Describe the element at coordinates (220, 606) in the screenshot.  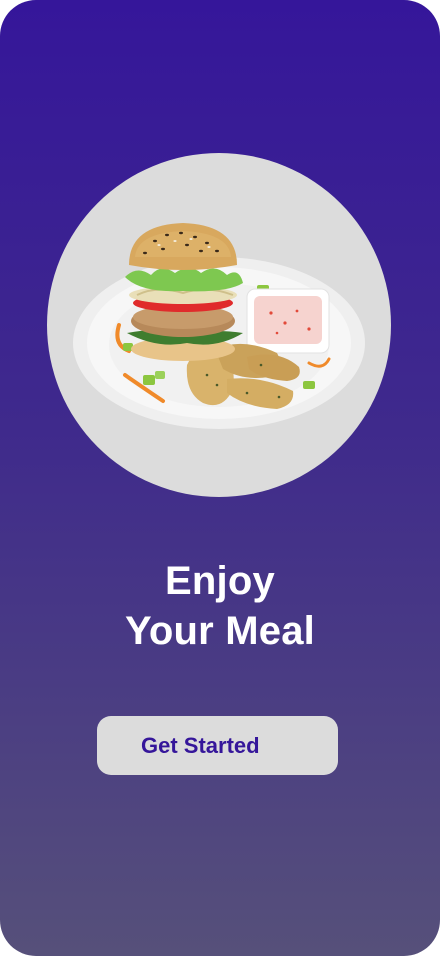
I see `headline: Enjoy Your Meal` at that location.